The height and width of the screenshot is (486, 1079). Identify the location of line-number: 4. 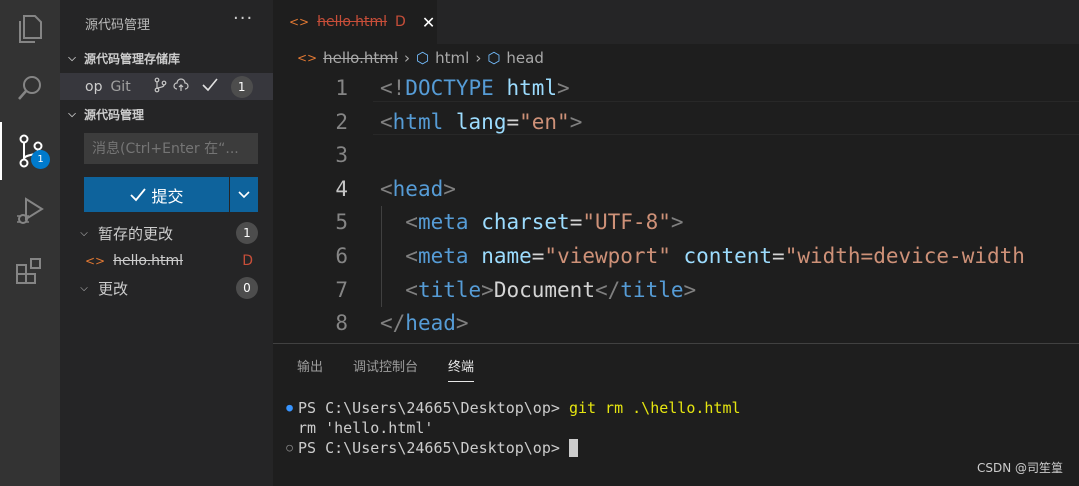
(341, 188).